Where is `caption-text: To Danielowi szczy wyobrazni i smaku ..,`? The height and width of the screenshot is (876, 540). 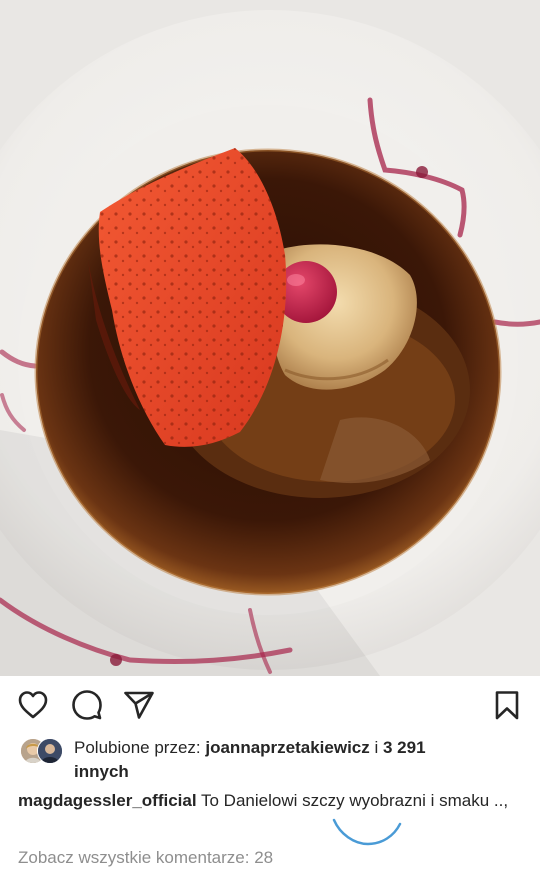 caption-text: To Danielowi szczy wyobrazni i smaku .., is located at coordinates (355, 800).